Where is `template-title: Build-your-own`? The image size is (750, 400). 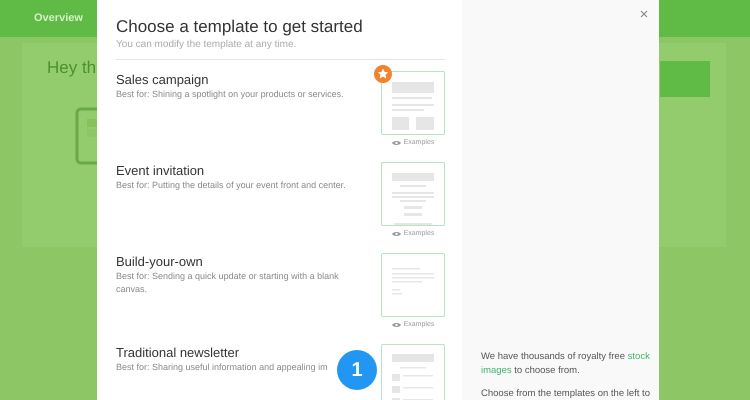
template-title: Build-your-own is located at coordinates (159, 262).